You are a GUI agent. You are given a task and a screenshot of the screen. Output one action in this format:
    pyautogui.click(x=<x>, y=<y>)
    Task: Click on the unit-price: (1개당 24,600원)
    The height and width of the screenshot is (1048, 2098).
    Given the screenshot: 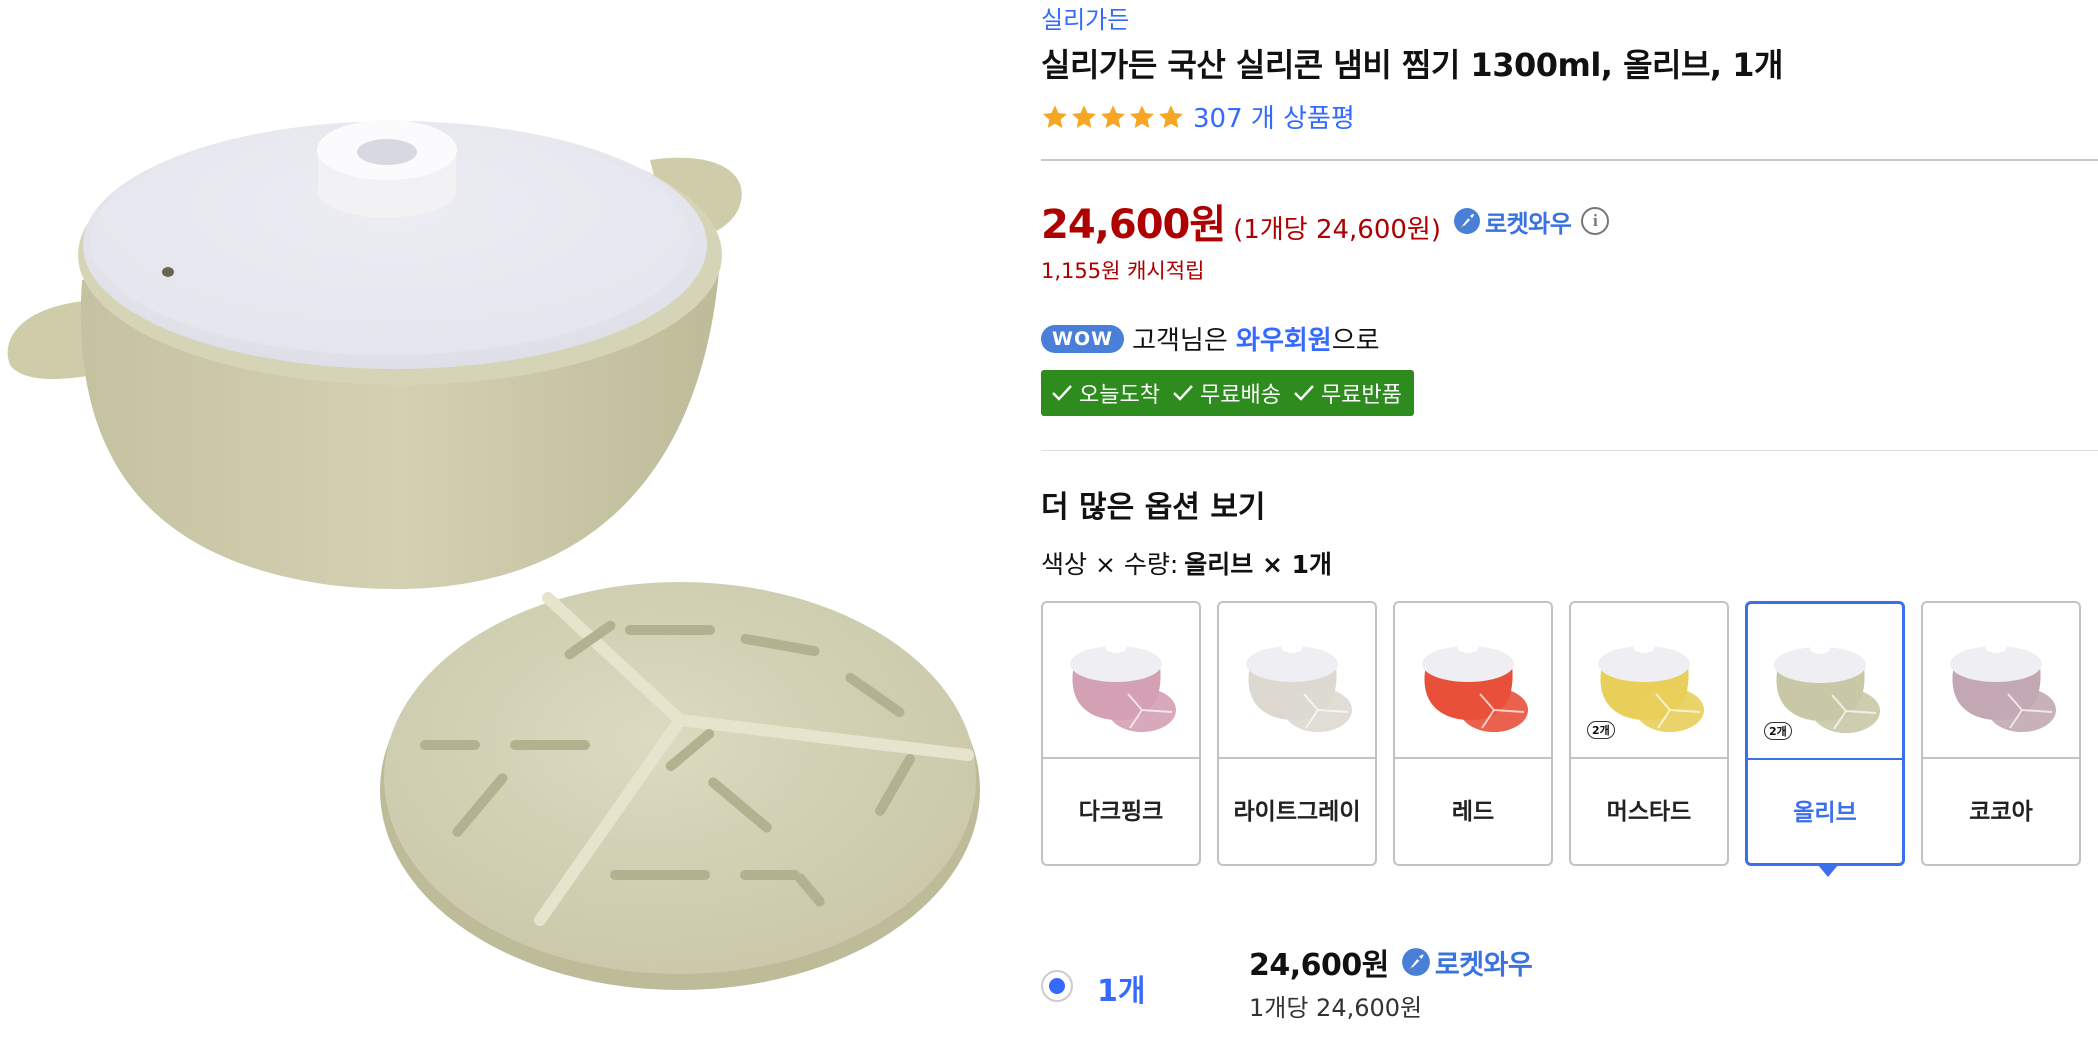 What is the action you would take?
    pyautogui.click(x=1337, y=230)
    